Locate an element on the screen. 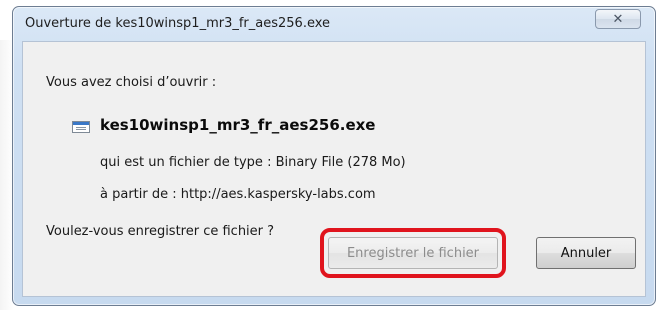  cancel-button: Annuler is located at coordinates (586, 253).